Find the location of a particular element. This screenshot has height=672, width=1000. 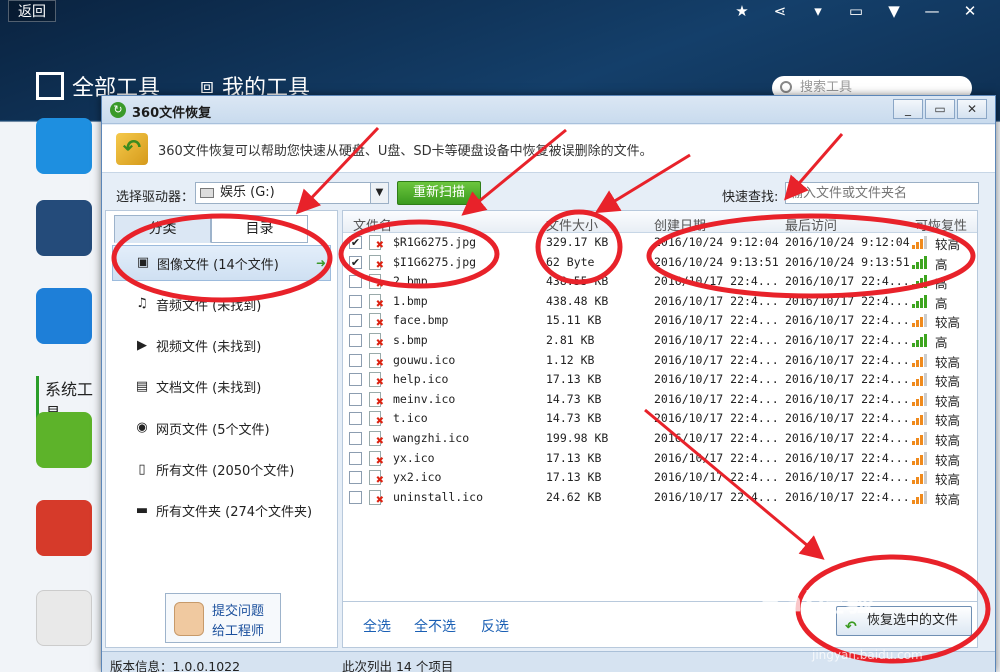

close-icon: ✕ is located at coordinates (970, 11).